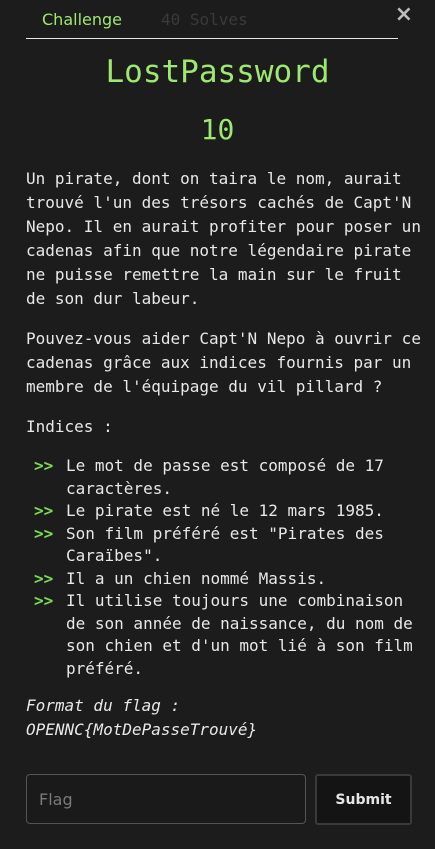 This screenshot has height=849, width=435. I want to click on hint-text: Le pirate est né le 12 mars 1985., so click(225, 510).